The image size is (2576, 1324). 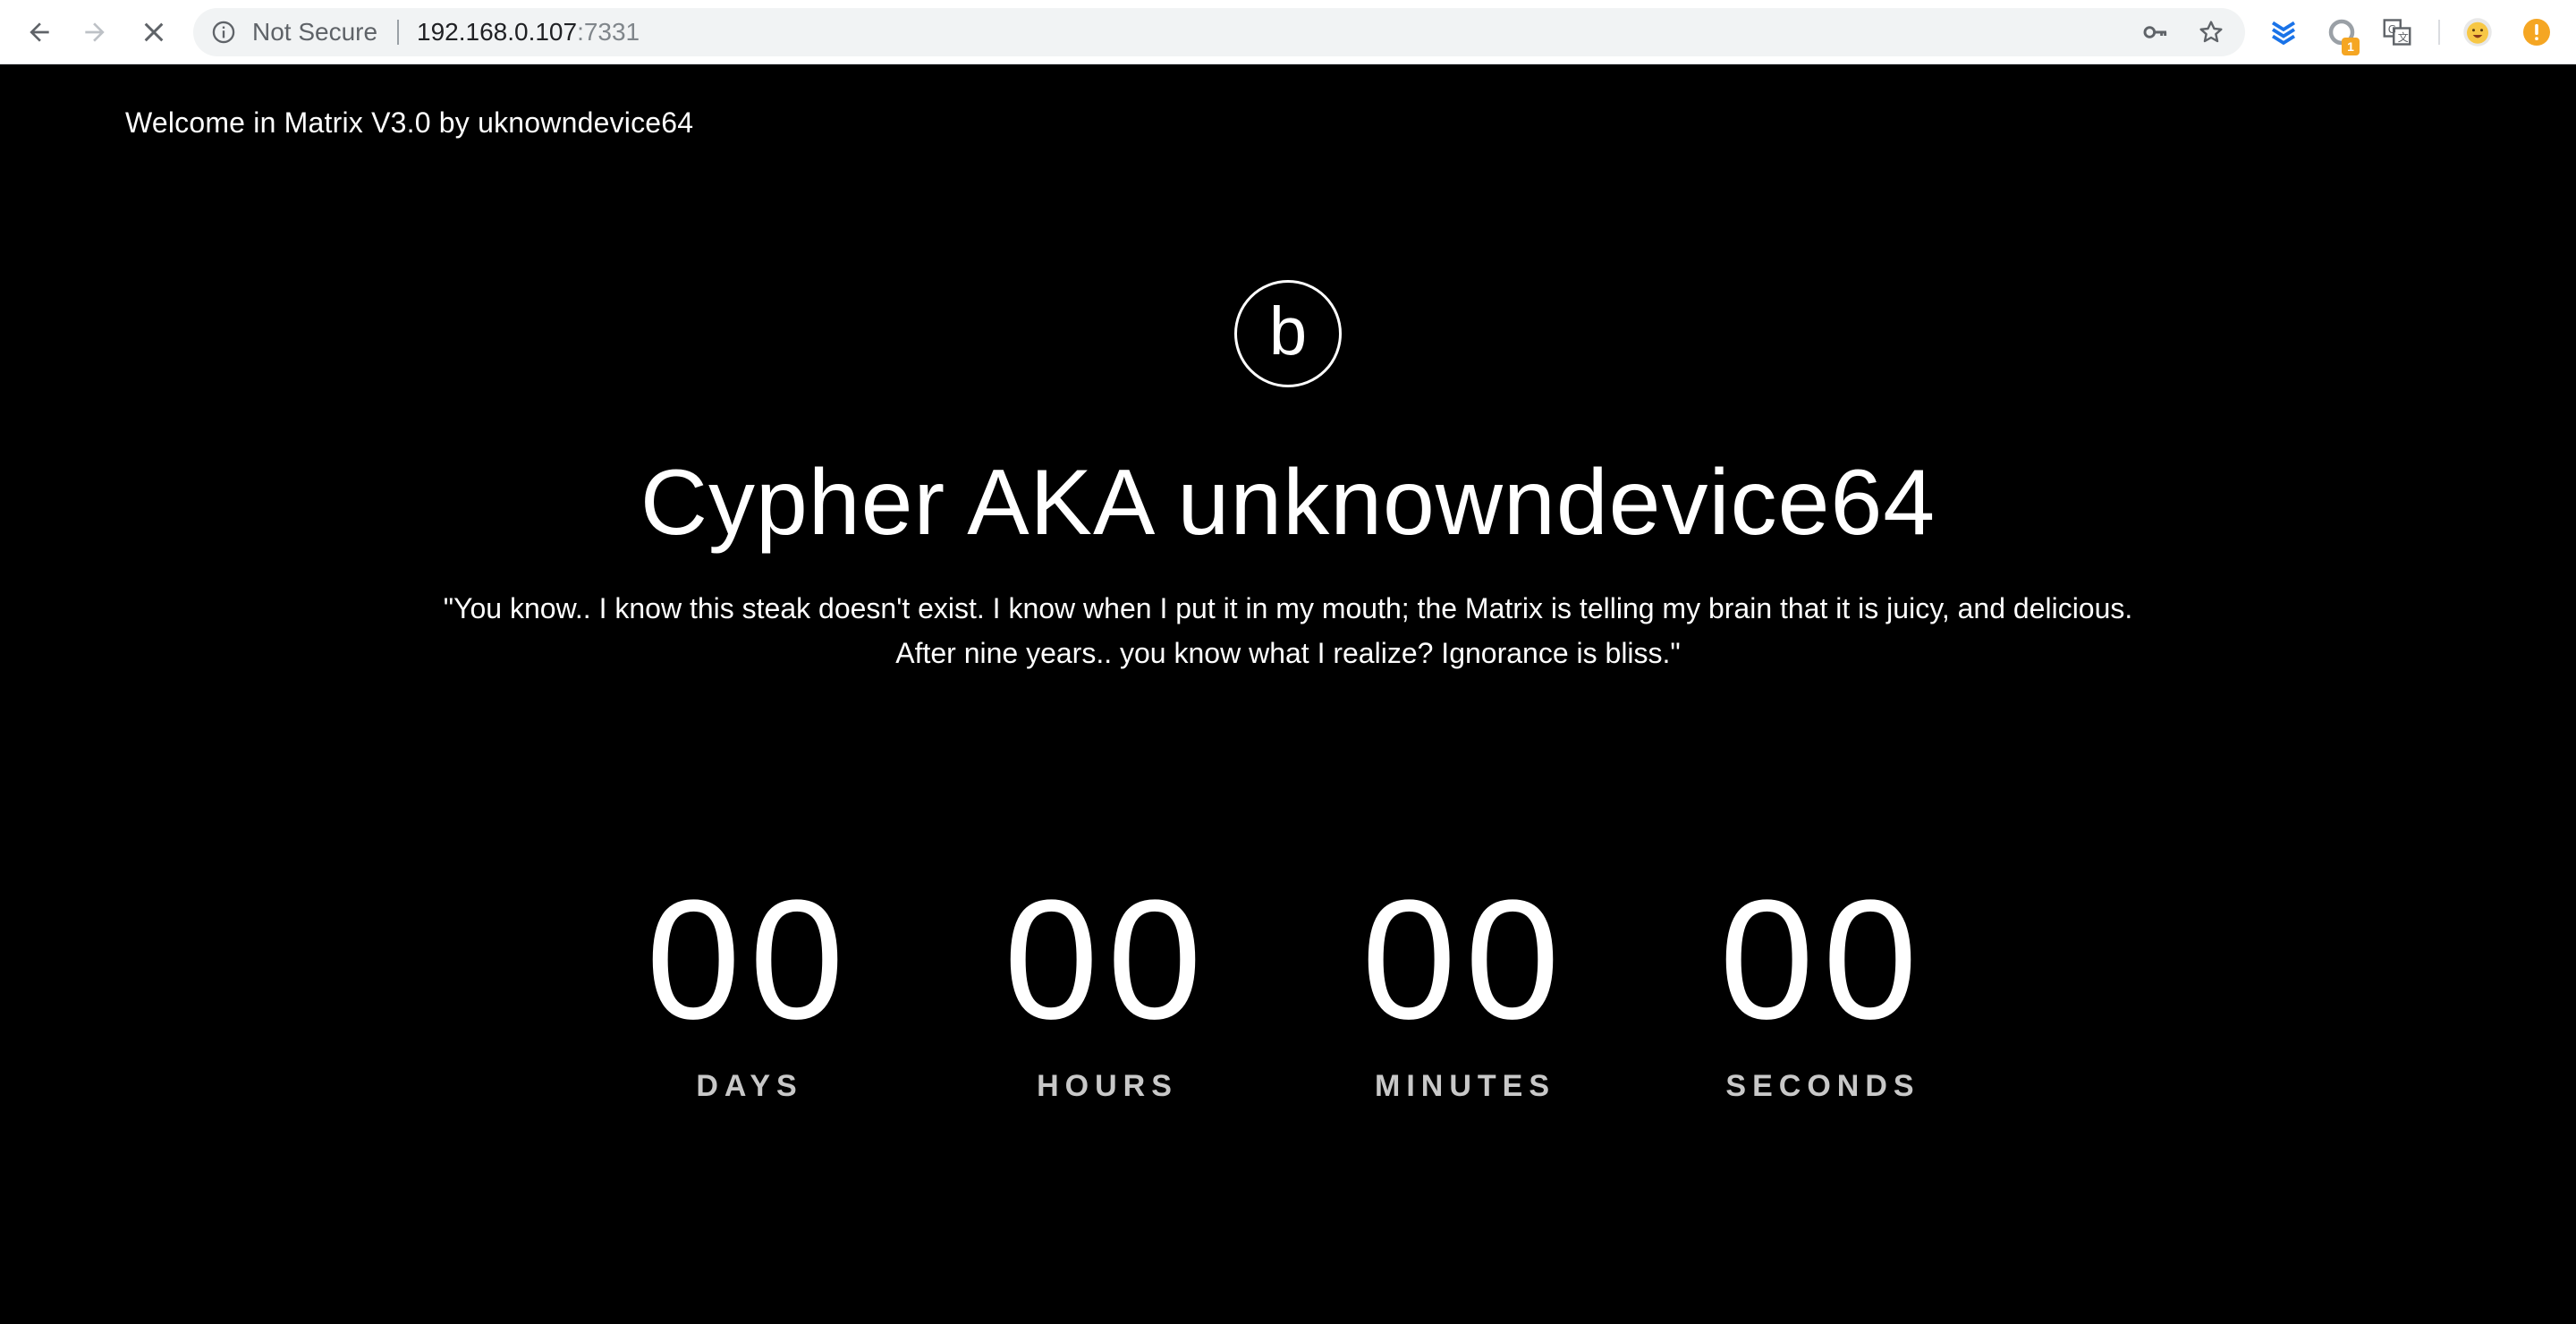 What do you see at coordinates (409, 122) in the screenshot?
I see `welcome-text: Welcome in Matrix V3.0 by uknowndevice64` at bounding box center [409, 122].